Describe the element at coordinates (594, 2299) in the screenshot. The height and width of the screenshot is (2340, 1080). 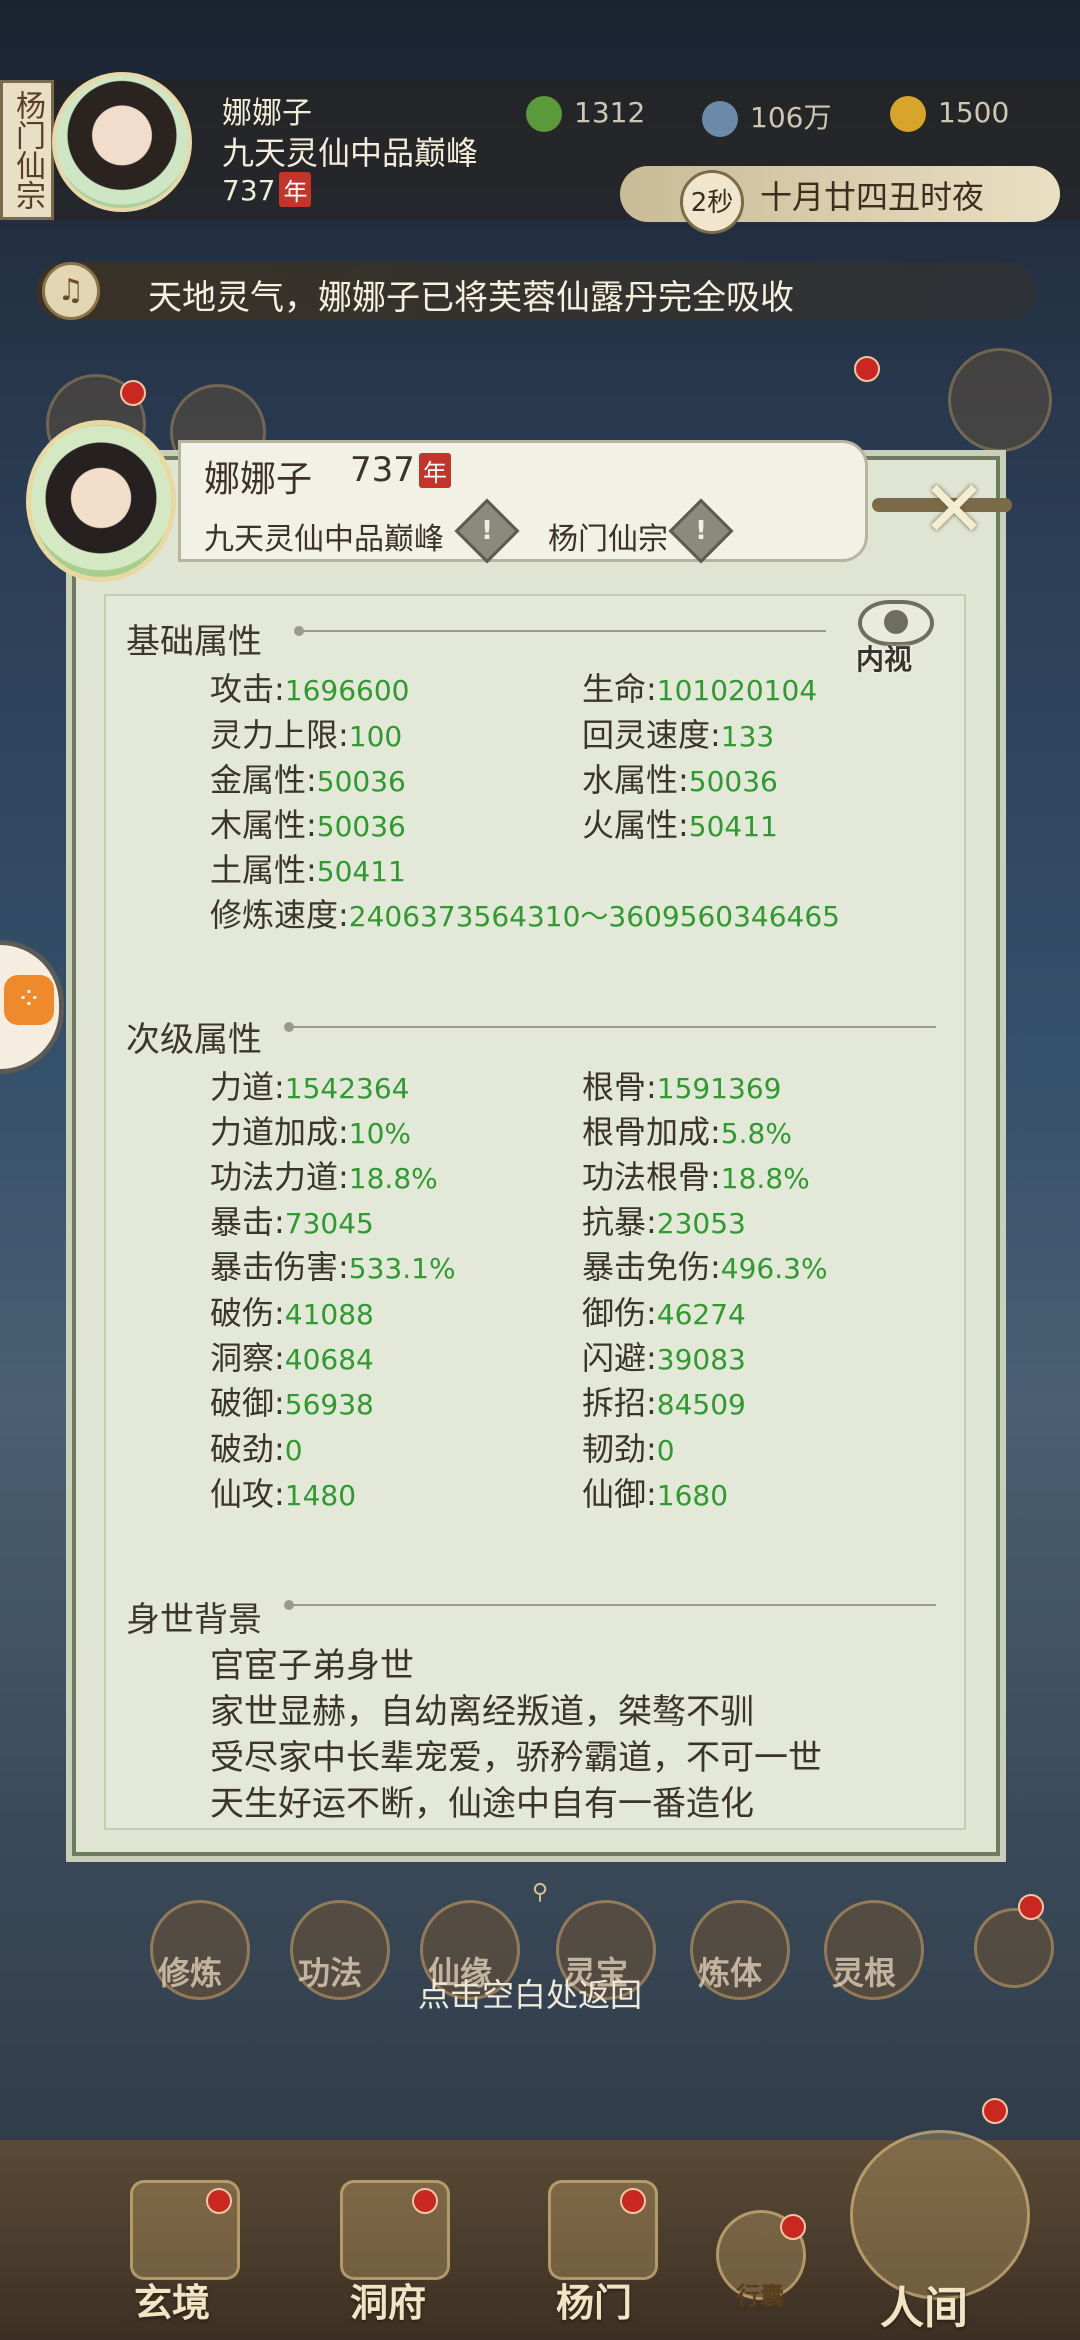
I see `nav-sect: 杨门` at that location.